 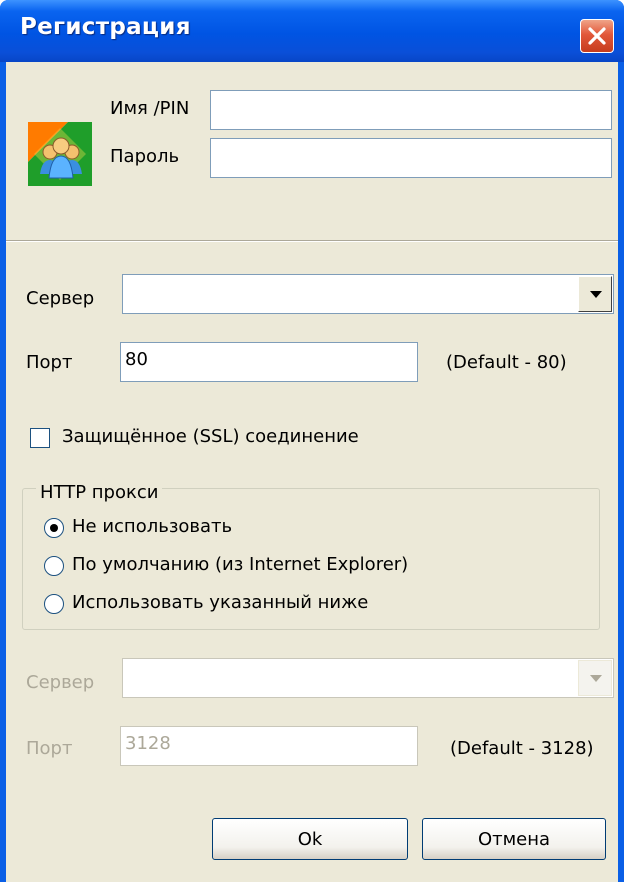 I want to click on ssl-label: Защищённое (SSL) соединение, so click(x=210, y=436).